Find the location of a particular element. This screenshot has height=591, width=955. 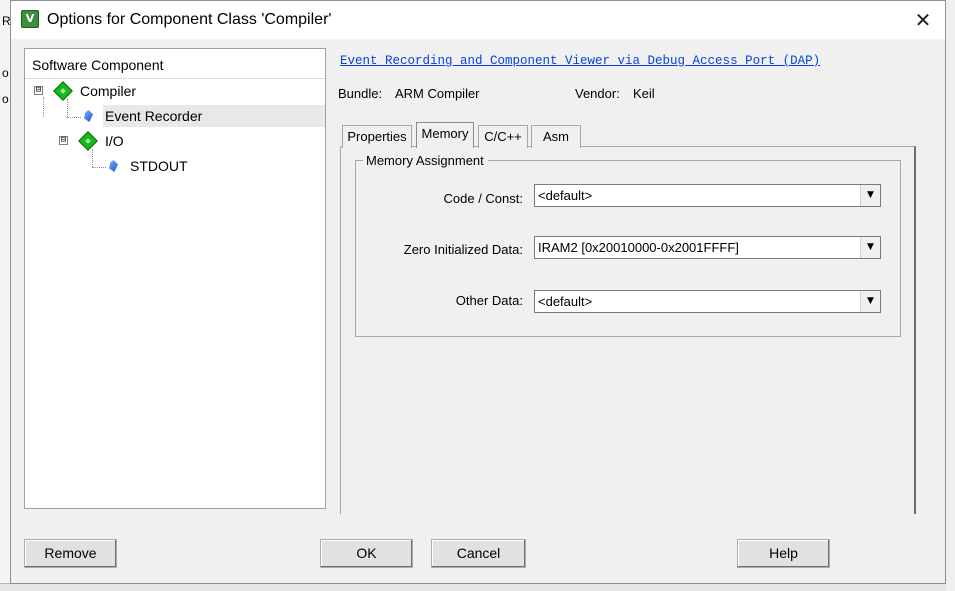

code-const-select: <default> ▼ is located at coordinates (707, 195).